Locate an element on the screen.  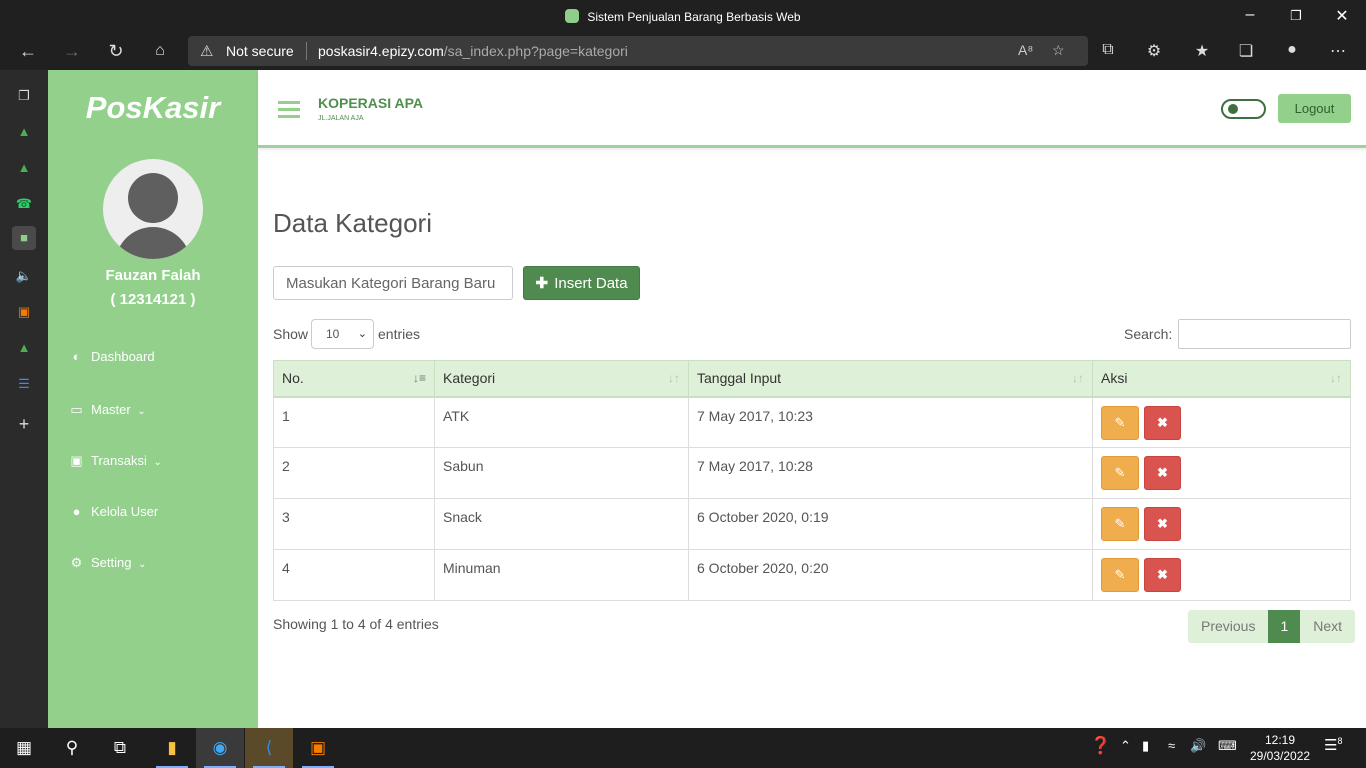
back-icon: ← is located at coordinates (28, 51).